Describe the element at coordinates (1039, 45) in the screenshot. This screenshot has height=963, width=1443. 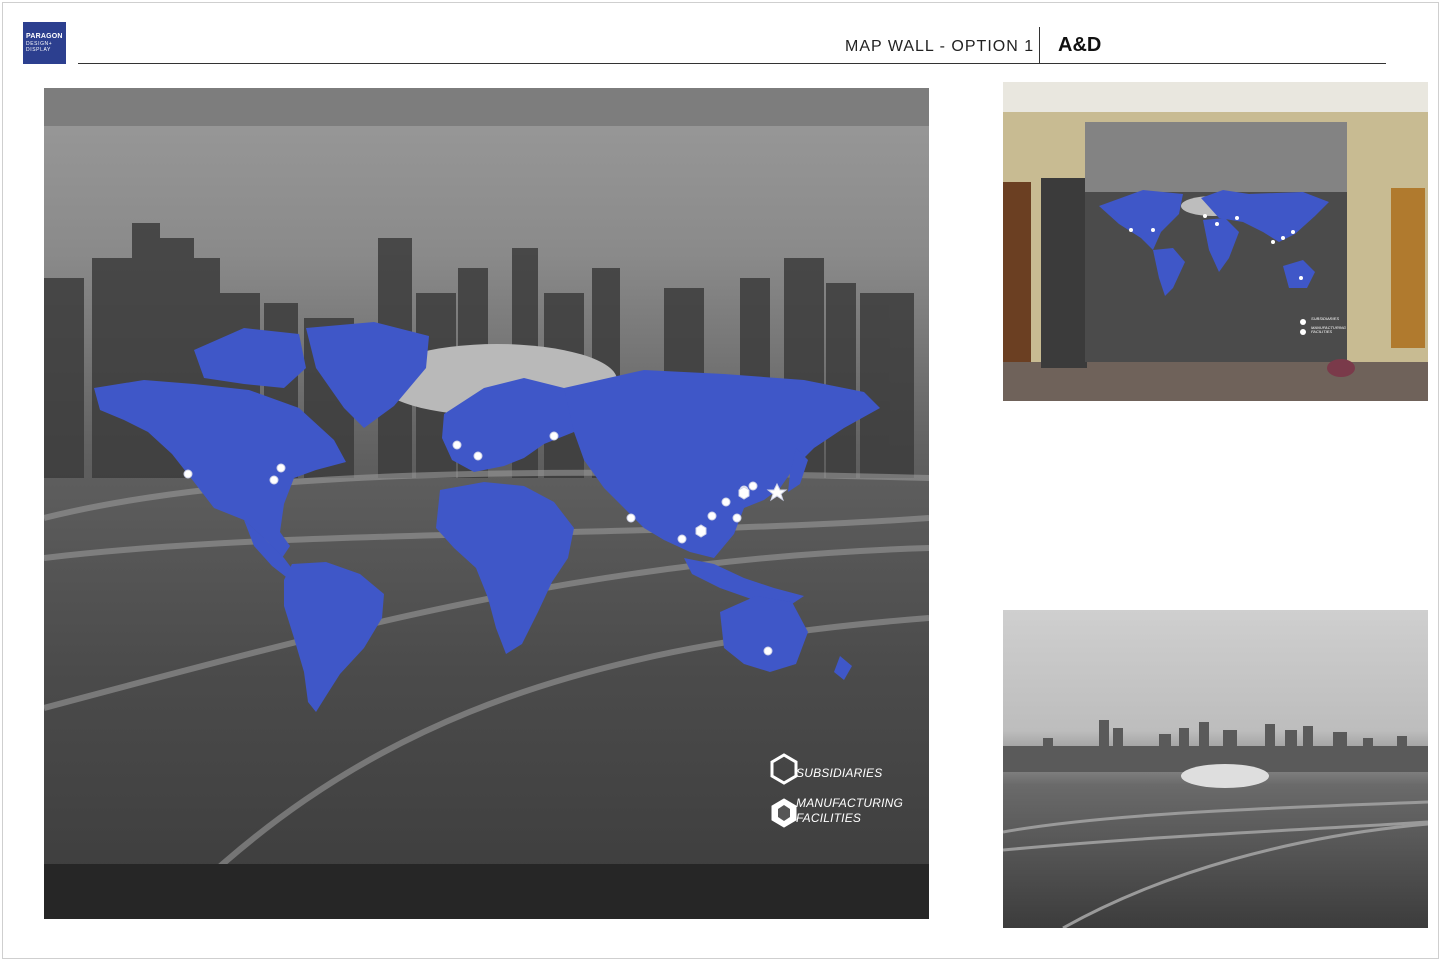
I see `header-separator` at that location.